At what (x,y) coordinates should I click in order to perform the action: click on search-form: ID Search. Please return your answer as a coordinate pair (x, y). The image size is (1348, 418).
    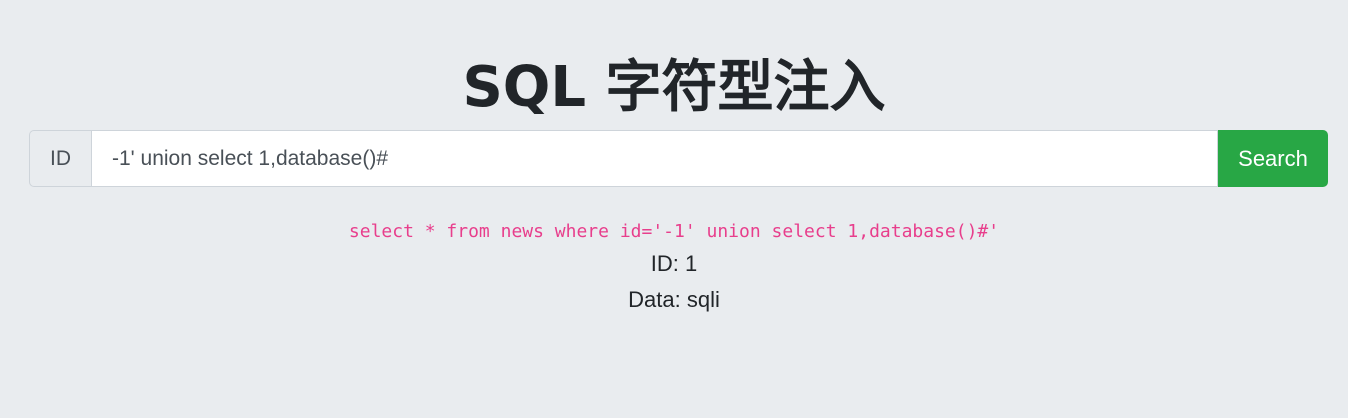
    Looking at the image, I should click on (678, 158).